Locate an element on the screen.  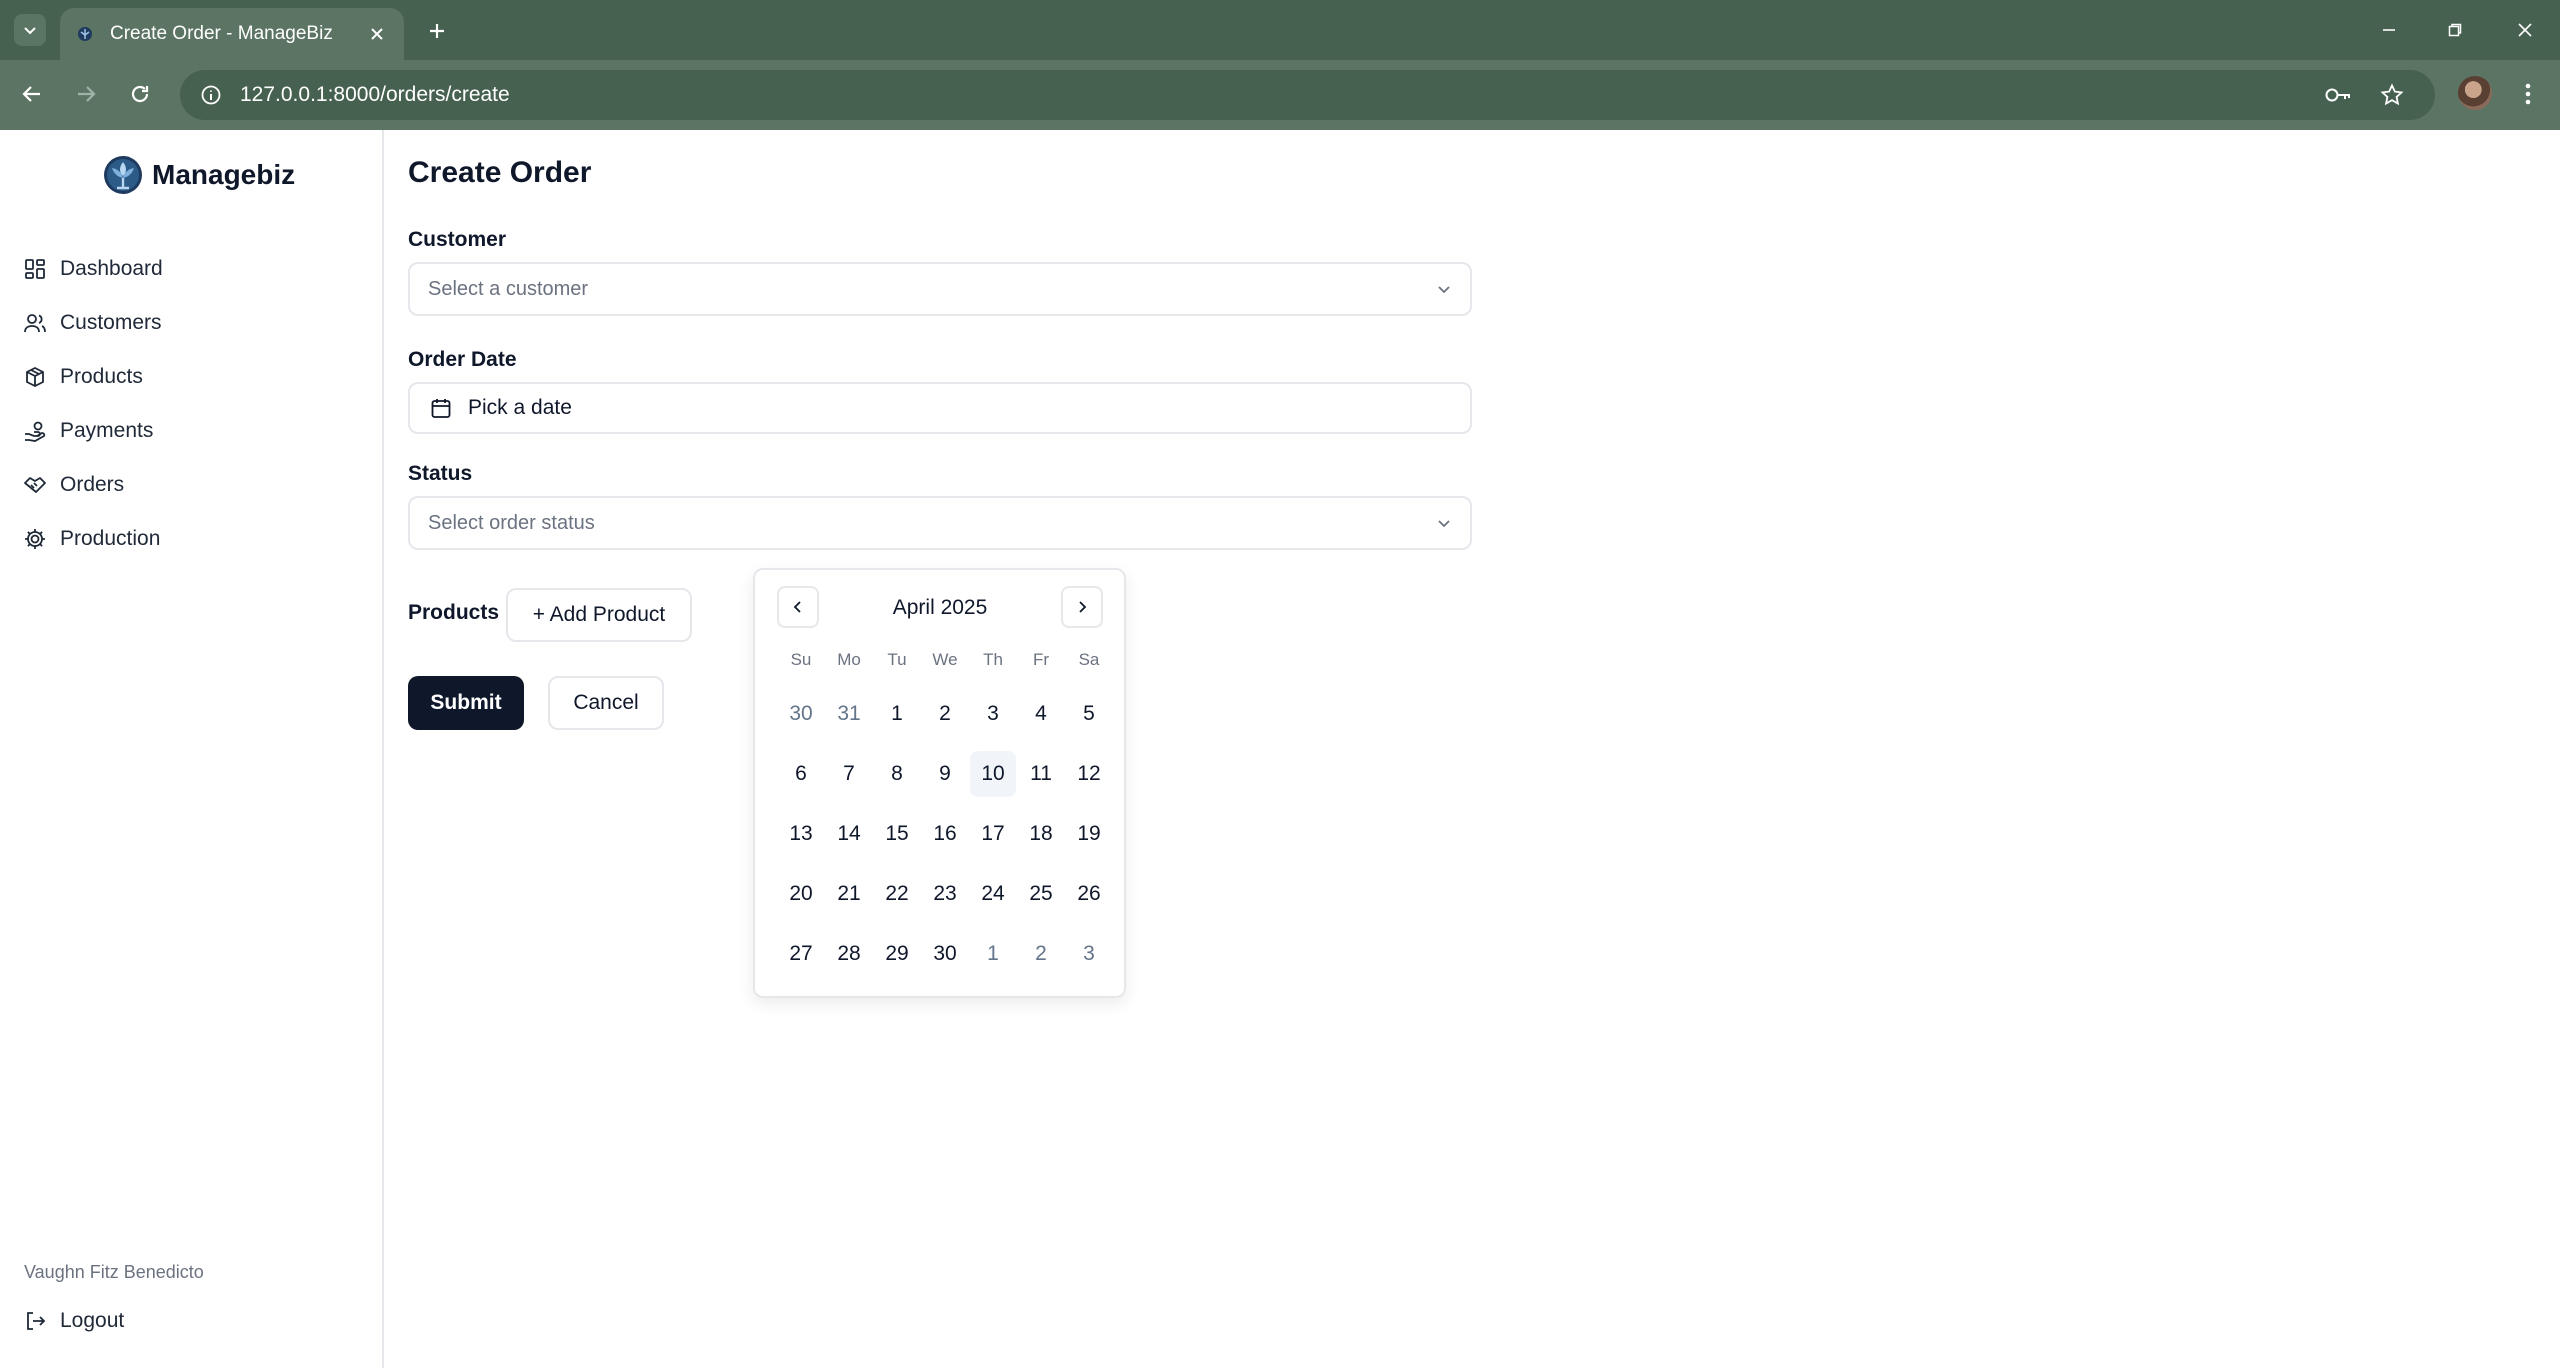
calendar-day: 6 is located at coordinates (801, 774).